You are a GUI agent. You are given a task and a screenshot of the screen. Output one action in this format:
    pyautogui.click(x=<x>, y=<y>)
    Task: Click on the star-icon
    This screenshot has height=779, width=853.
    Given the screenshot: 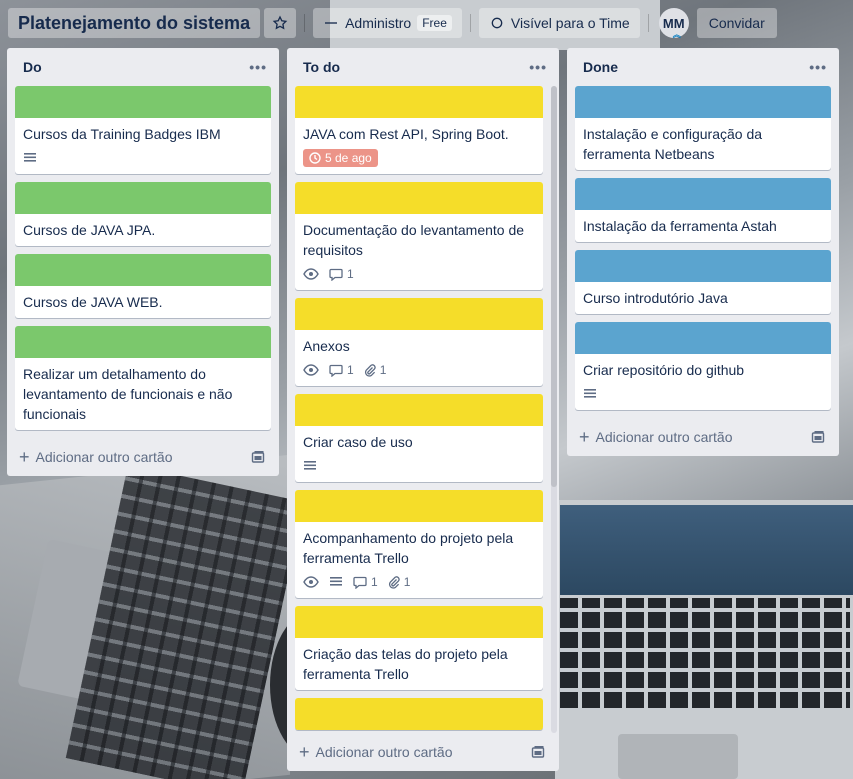 What is the action you would take?
    pyautogui.click(x=280, y=23)
    